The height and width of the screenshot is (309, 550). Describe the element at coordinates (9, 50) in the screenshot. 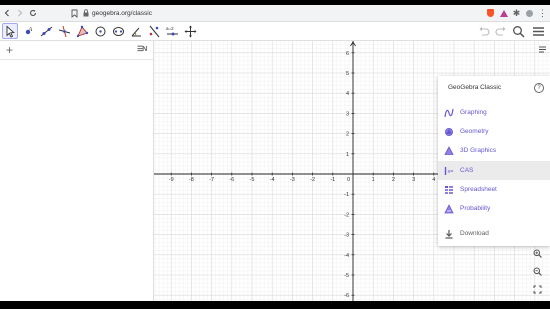

I see `add-icon: +` at that location.